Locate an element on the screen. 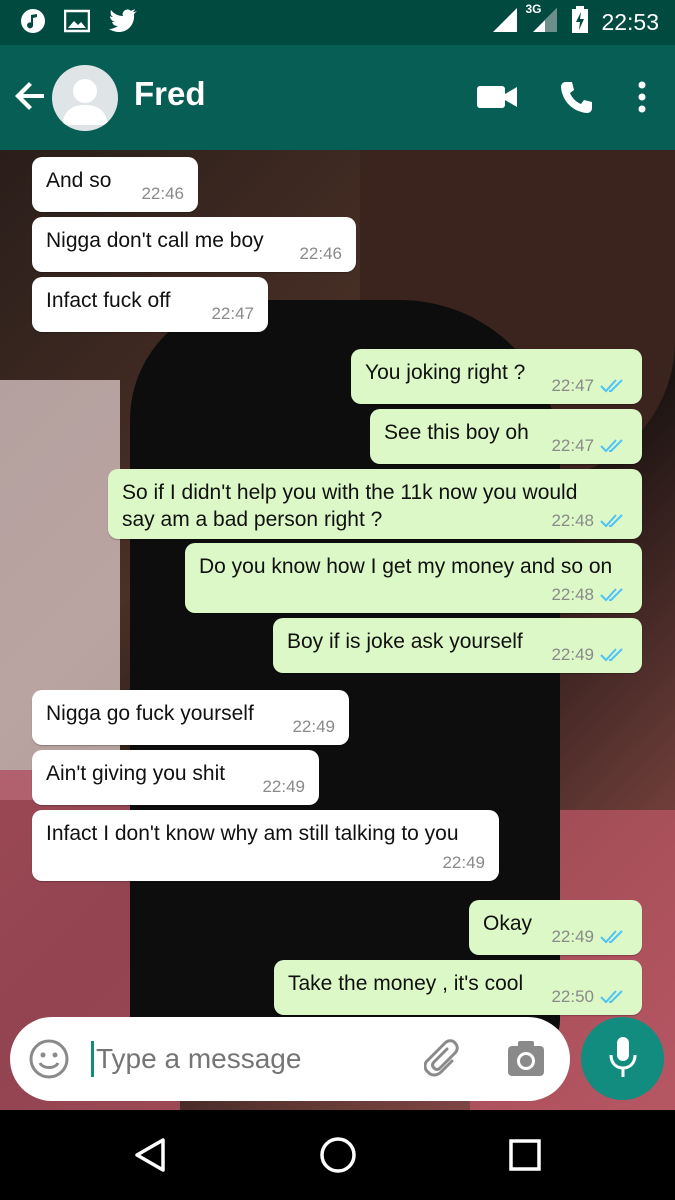 This screenshot has height=1200, width=675. back-arrow-icon is located at coordinates (31, 98).